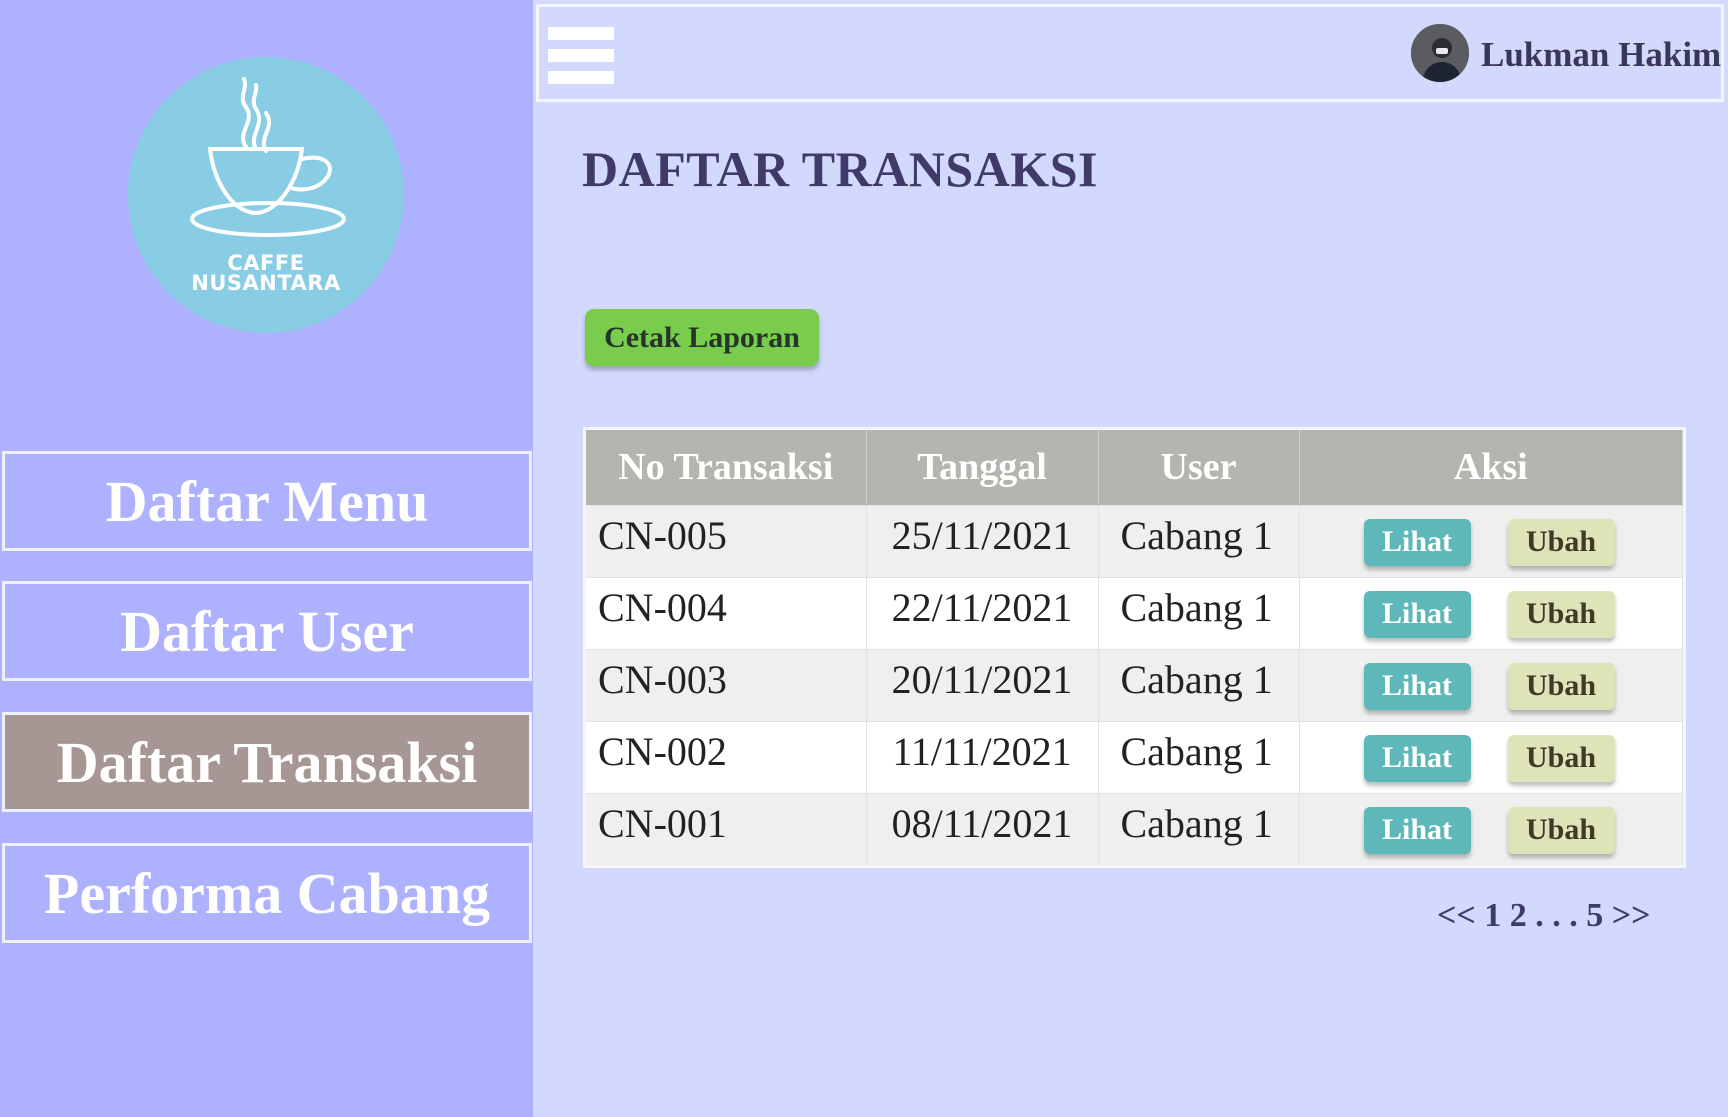 The height and width of the screenshot is (1117, 1728). I want to click on table-header-row: No Transaksi Tanggal User Aksi, so click(1134, 467).